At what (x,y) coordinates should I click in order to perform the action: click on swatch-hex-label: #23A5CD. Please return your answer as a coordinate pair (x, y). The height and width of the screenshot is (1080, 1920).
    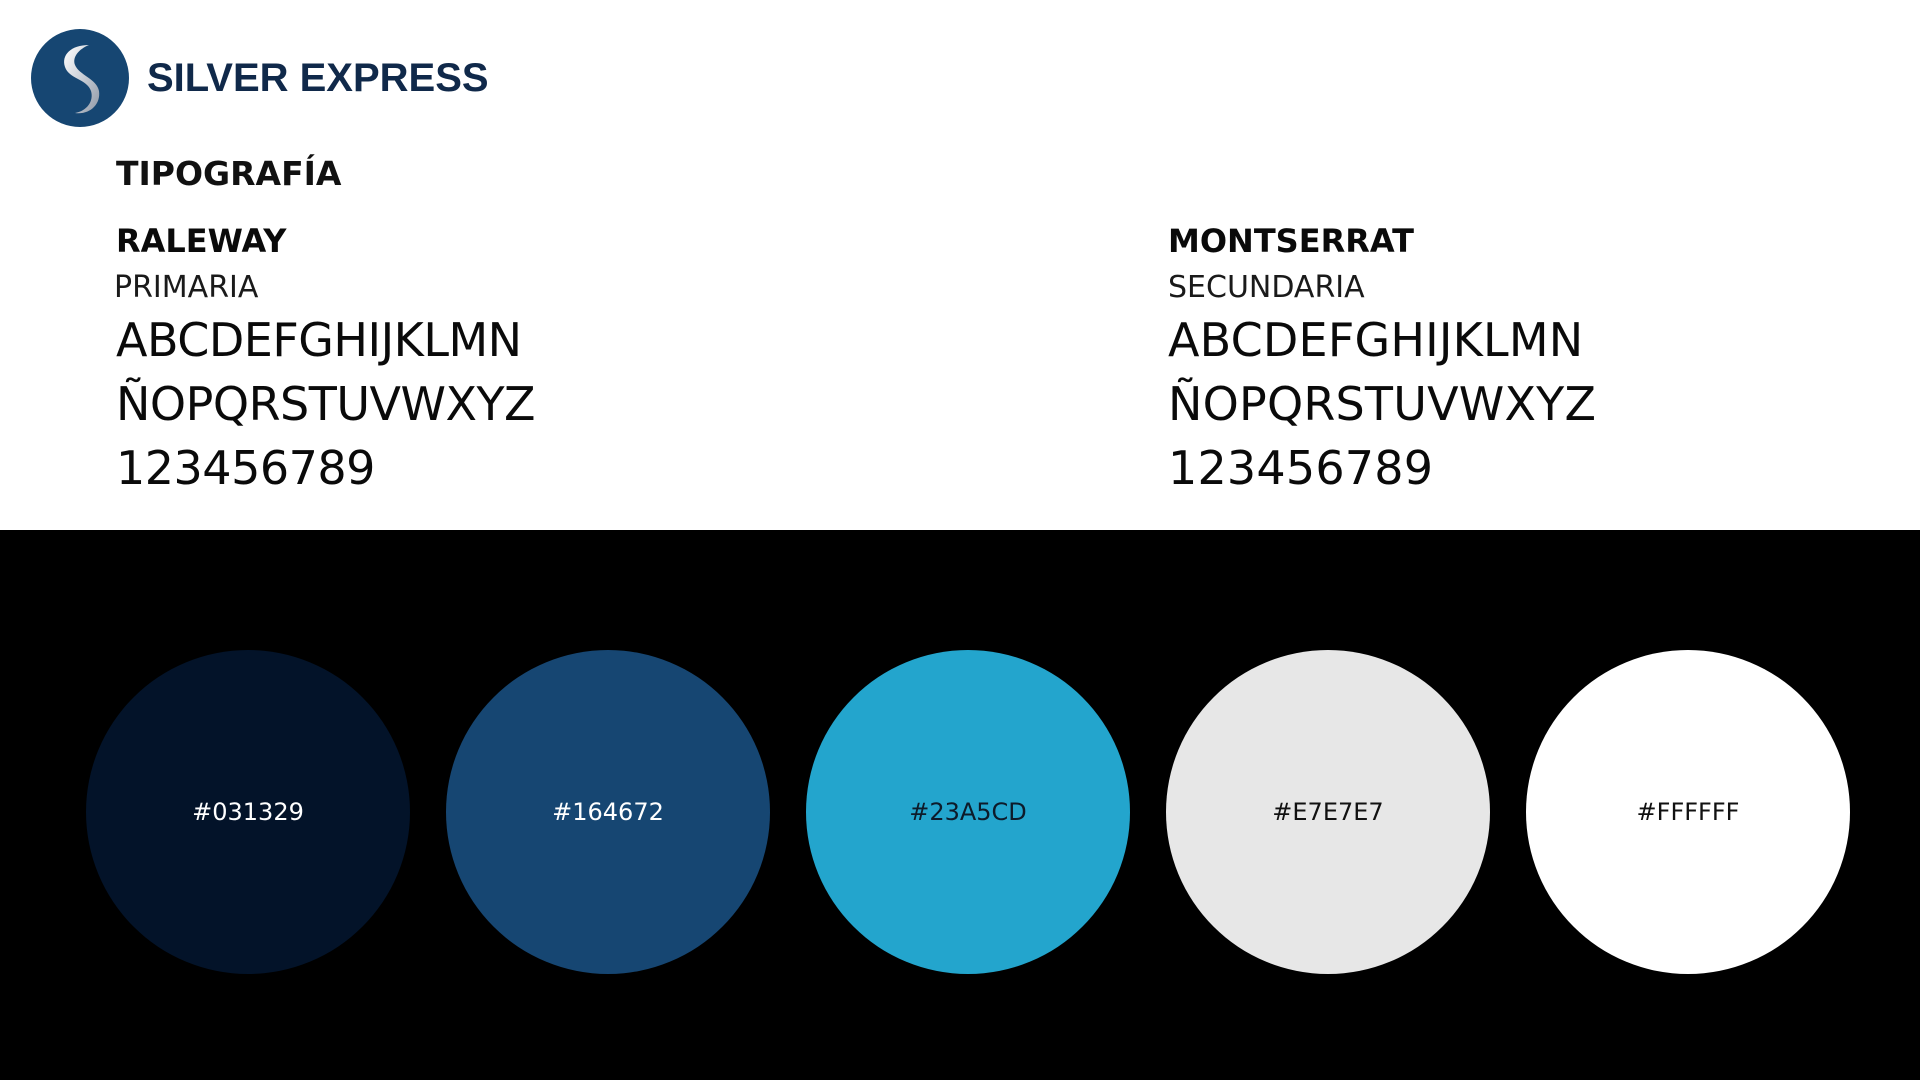
    Looking at the image, I should click on (968, 812).